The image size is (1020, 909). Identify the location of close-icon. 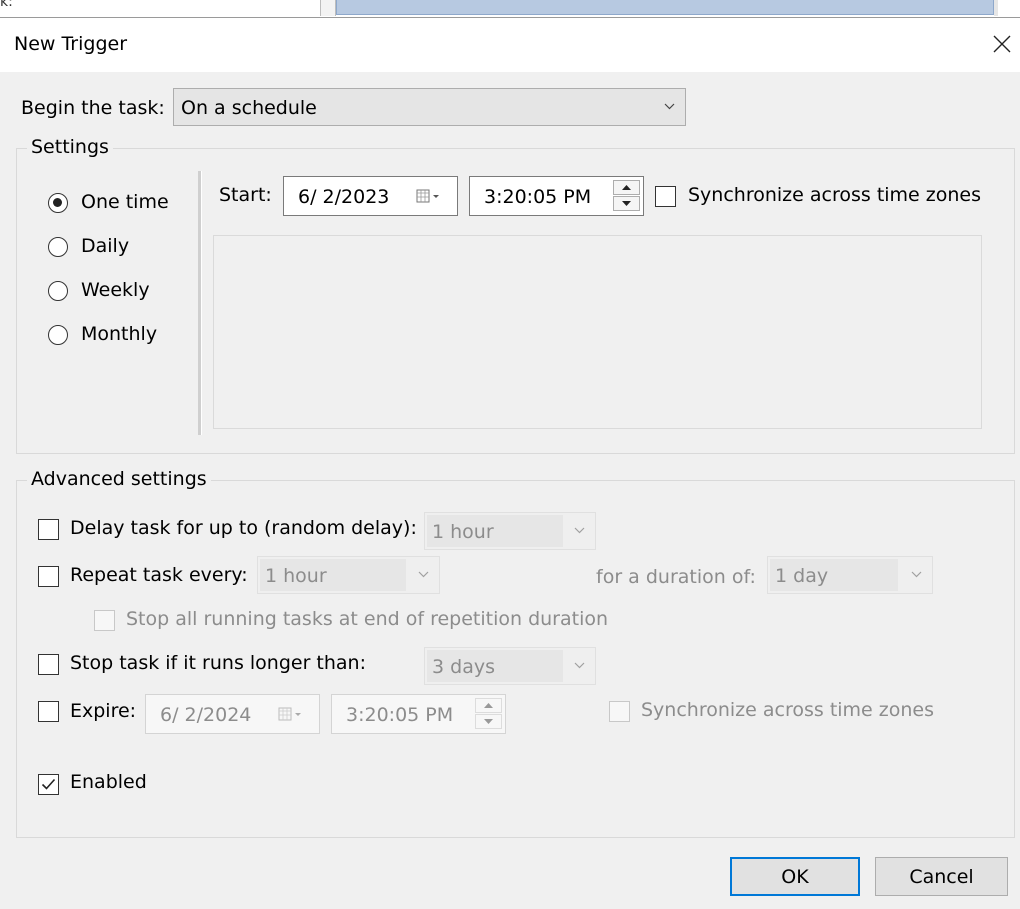
(1002, 44).